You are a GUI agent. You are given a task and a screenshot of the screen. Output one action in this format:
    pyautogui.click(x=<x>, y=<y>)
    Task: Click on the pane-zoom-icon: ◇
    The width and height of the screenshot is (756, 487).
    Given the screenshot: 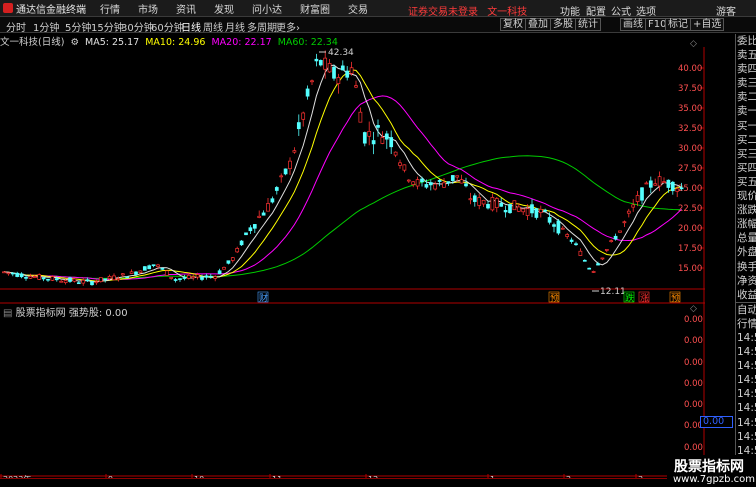 What is the action you would take?
    pyautogui.click(x=693, y=44)
    